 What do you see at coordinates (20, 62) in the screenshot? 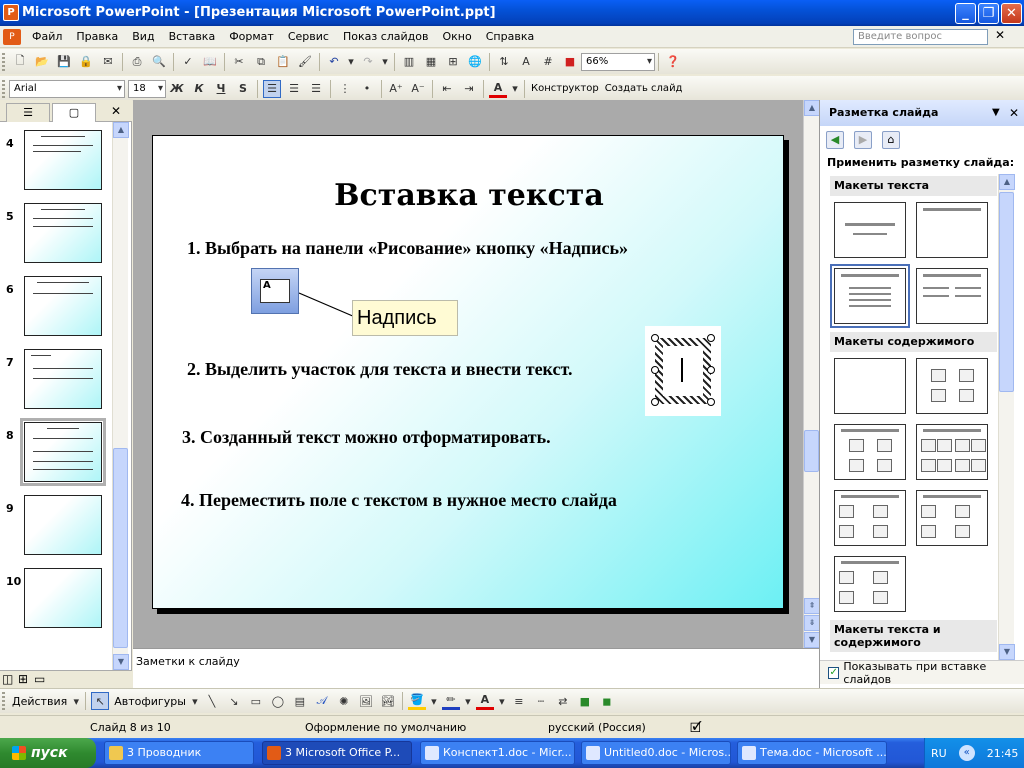
I see `new-icon: 🗋` at bounding box center [20, 62].